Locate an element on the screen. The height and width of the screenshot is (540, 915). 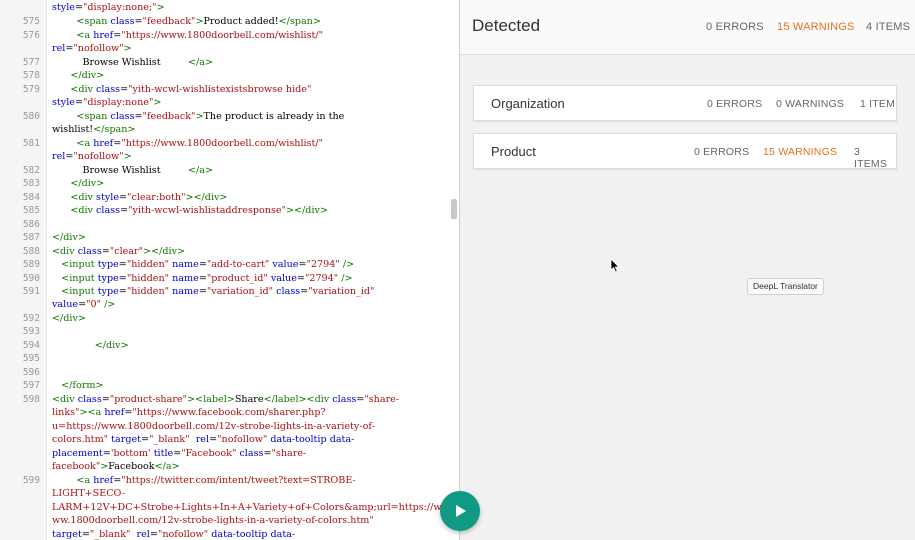
deepl-translator-tooltip: DeepL Translator is located at coordinates (785, 286).